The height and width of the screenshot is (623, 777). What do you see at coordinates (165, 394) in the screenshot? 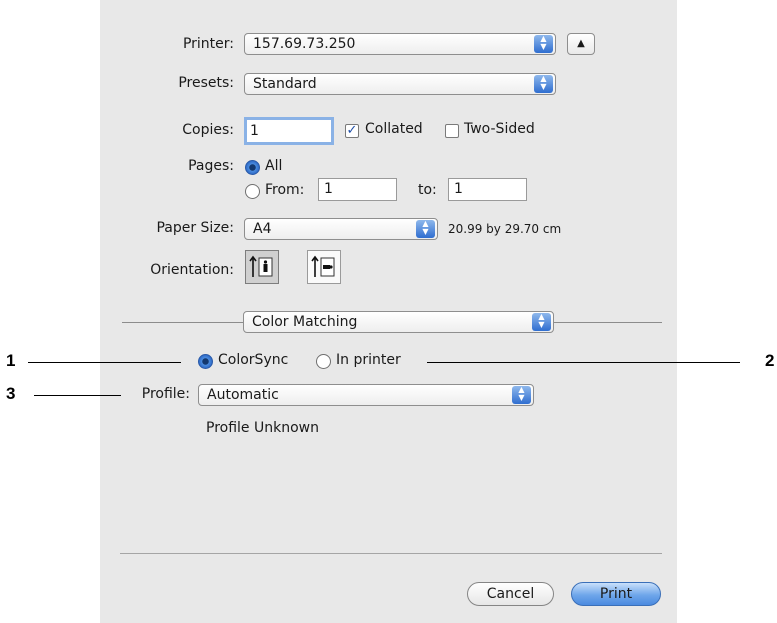
I see `profile-label: Profile:` at bounding box center [165, 394].